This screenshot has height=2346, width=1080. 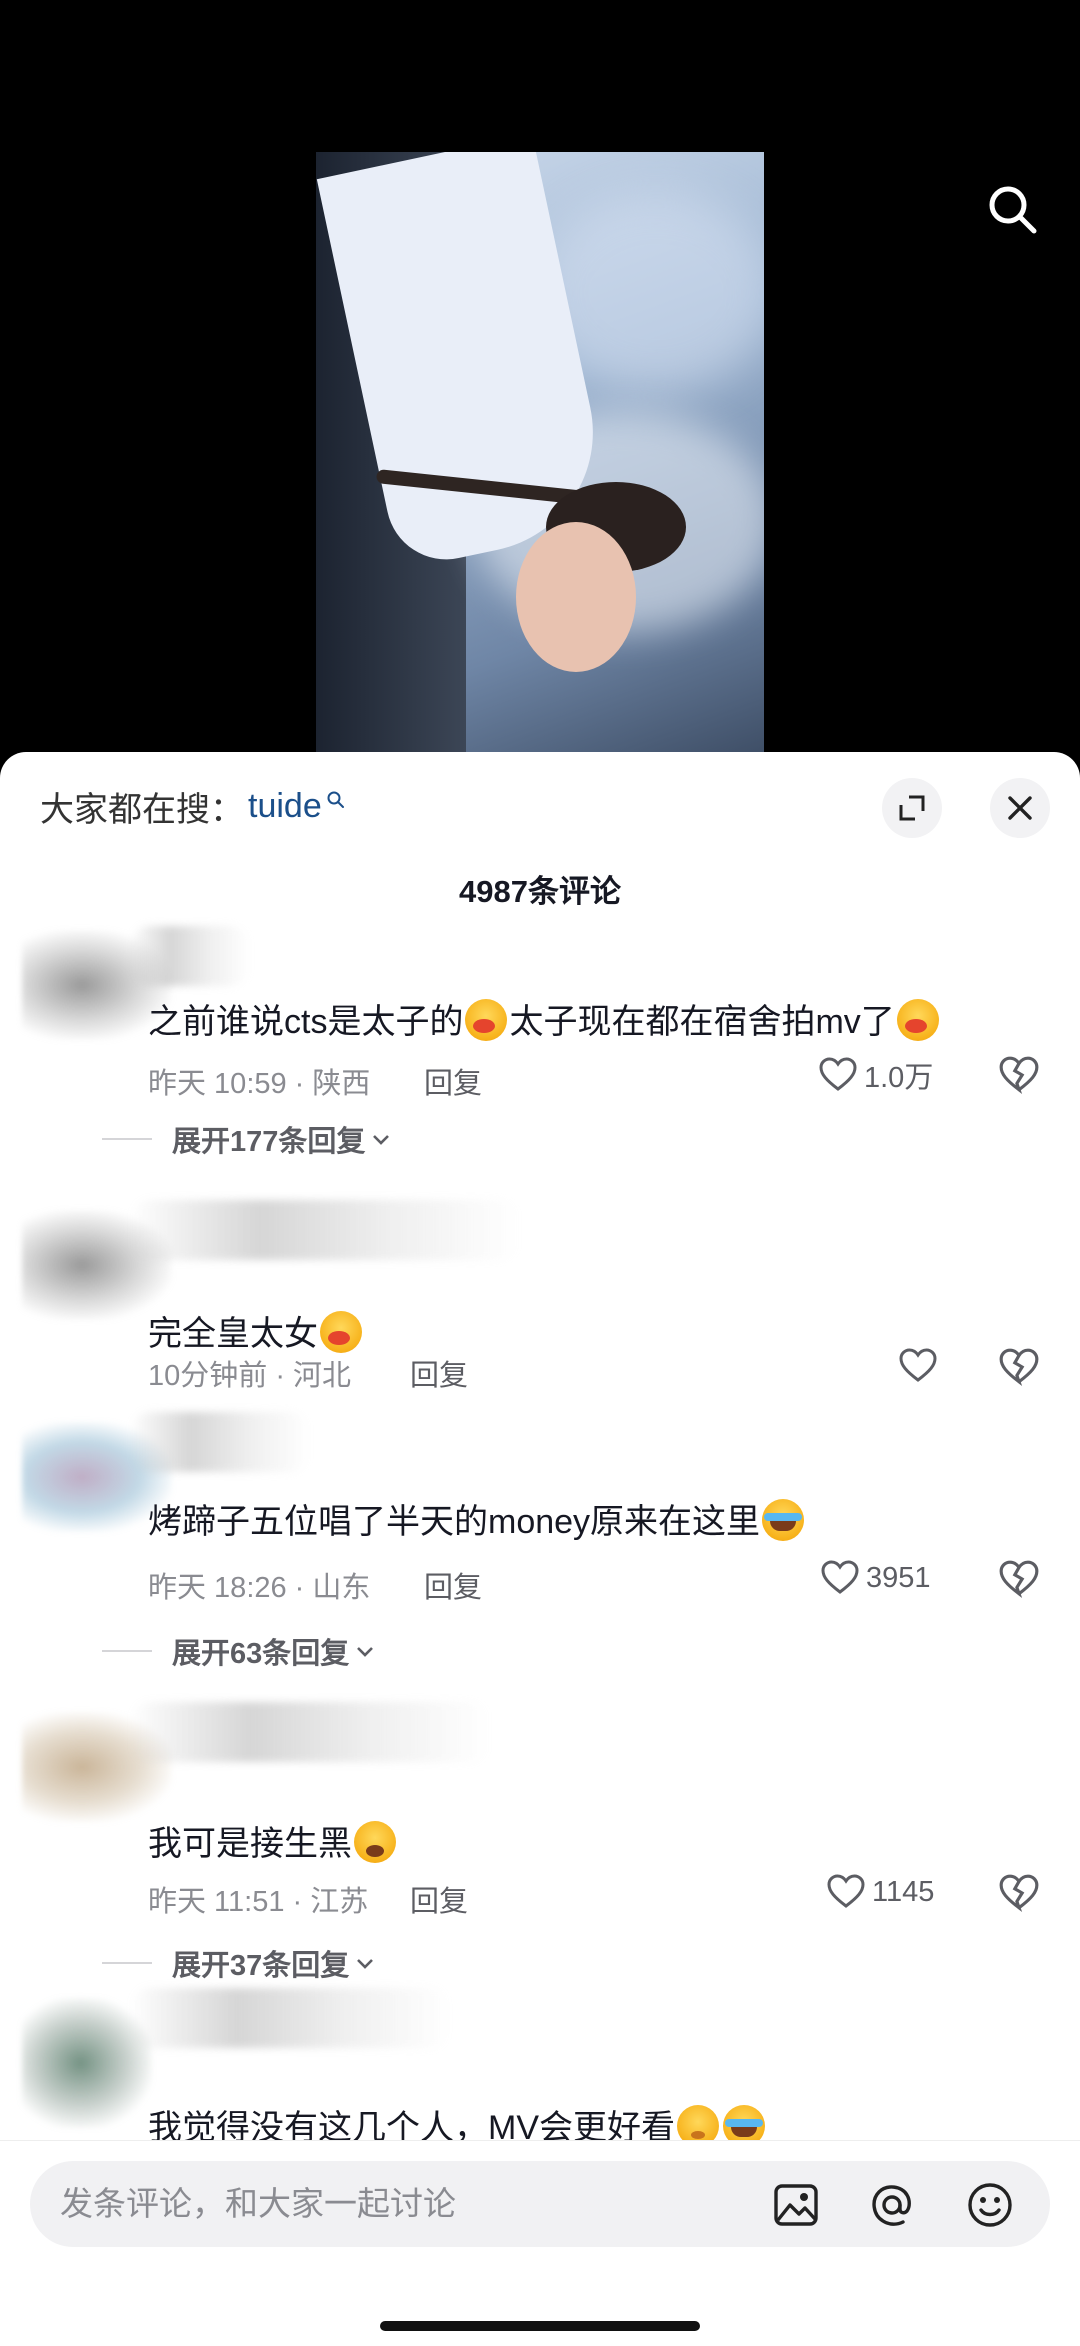 I want to click on at-icon, so click(x=891, y=2205).